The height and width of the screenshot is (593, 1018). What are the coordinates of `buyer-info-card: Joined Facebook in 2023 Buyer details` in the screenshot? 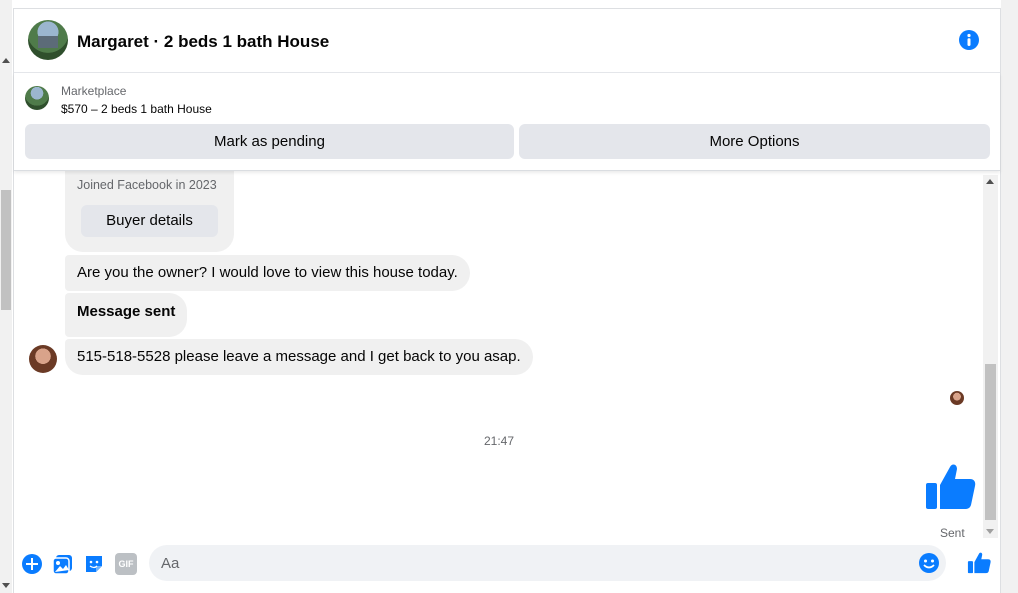 It's located at (149, 211).